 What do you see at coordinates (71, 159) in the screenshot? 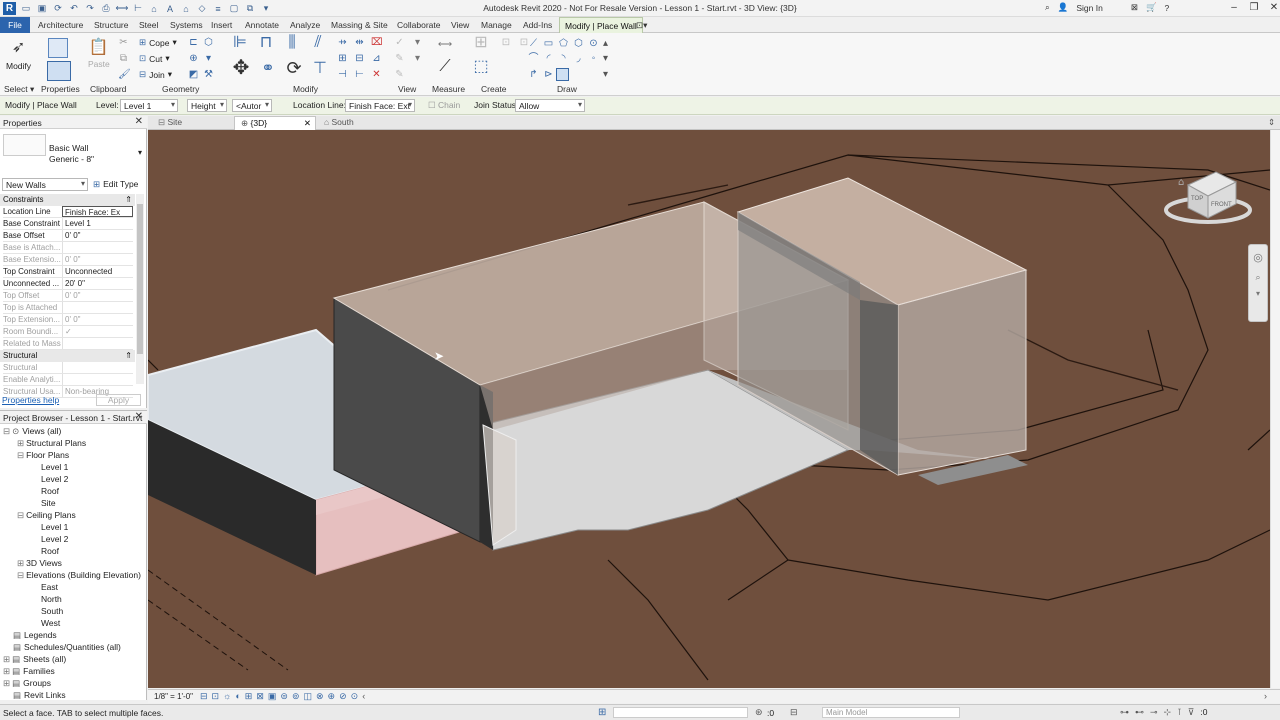
I see `type-name-label: Generic - 8"` at bounding box center [71, 159].